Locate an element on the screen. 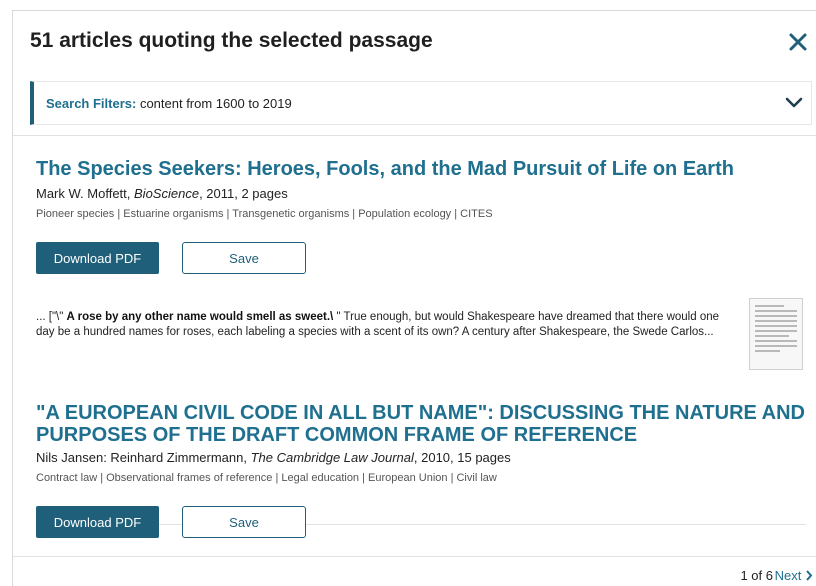 The width and height of the screenshot is (816, 586). next-page-link: Next is located at coordinates (794, 575).